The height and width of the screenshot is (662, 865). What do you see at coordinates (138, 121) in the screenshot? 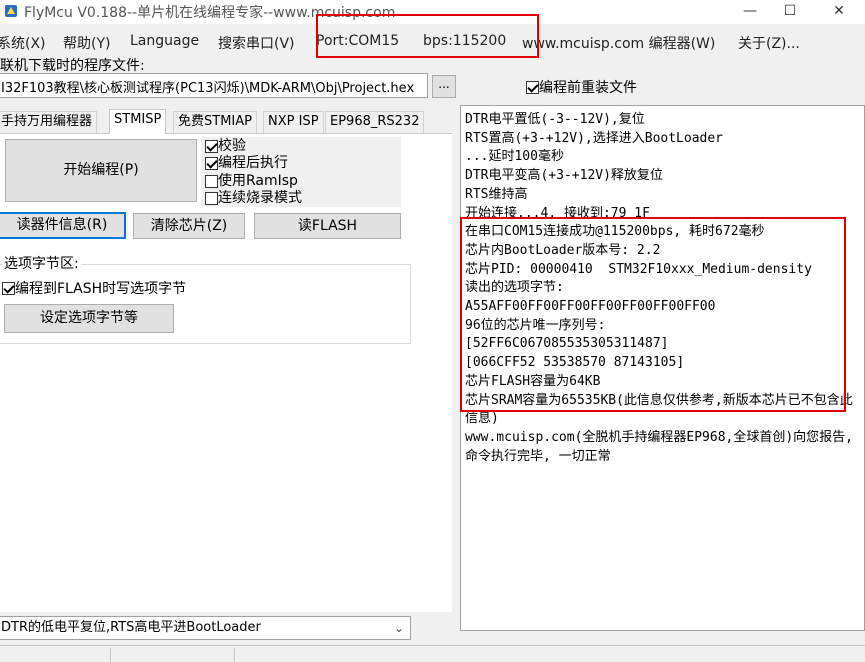
I see `tab-stmisp: STMISP` at bounding box center [138, 121].